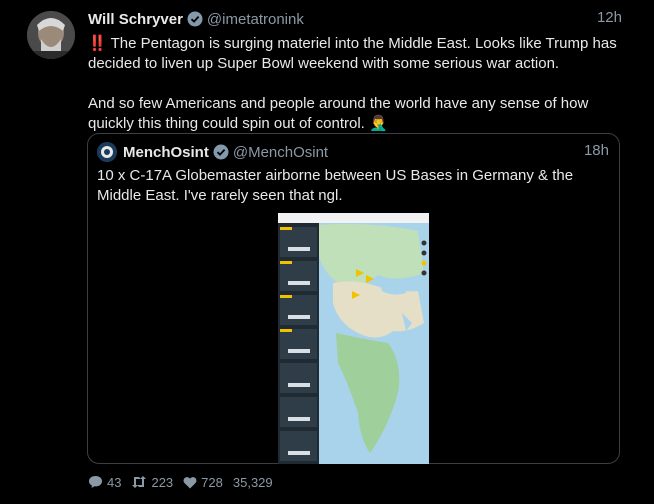 This screenshot has width=654, height=504. I want to click on views: 35,329, so click(253, 482).